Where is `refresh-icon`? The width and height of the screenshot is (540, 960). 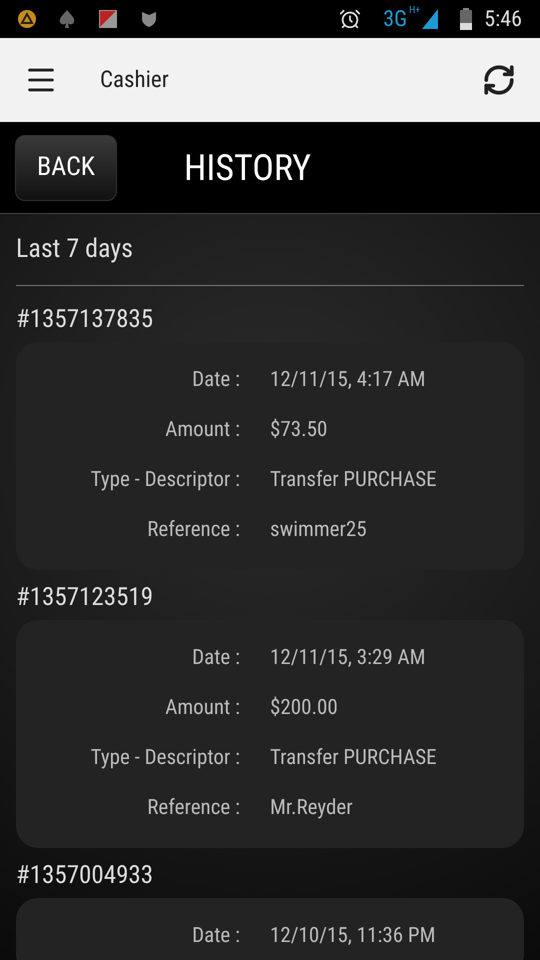
refresh-icon is located at coordinates (499, 80).